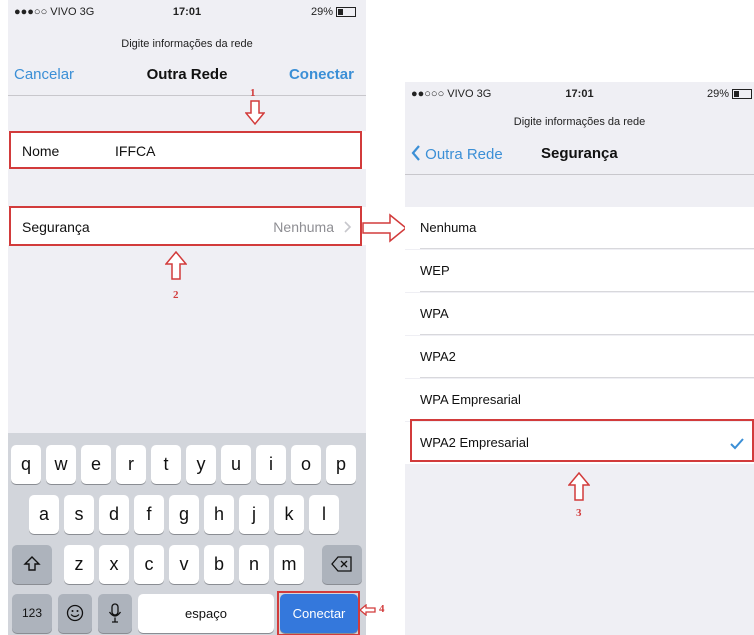  I want to click on emoji-key, so click(75, 613).